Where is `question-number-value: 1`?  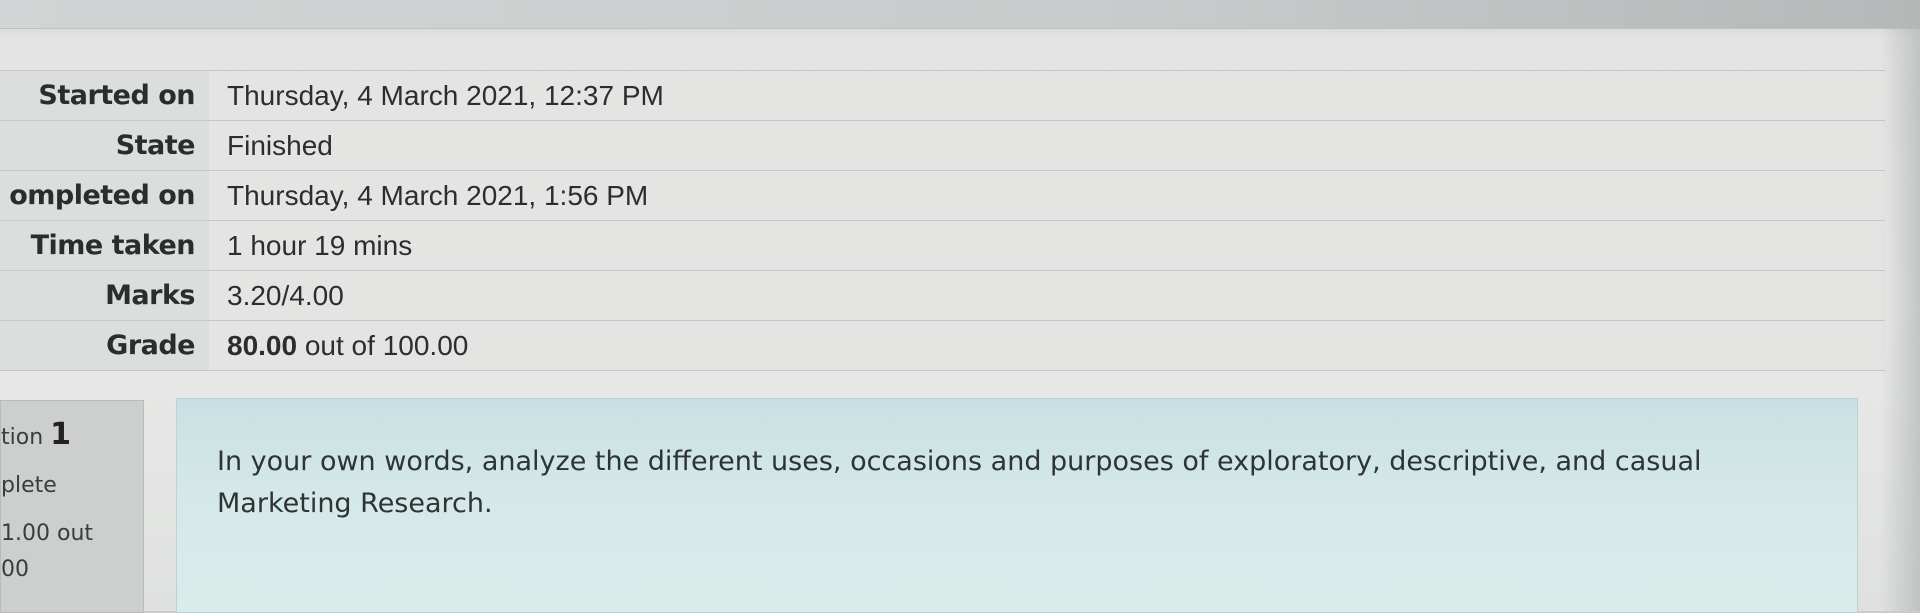
question-number-value: 1 is located at coordinates (61, 434).